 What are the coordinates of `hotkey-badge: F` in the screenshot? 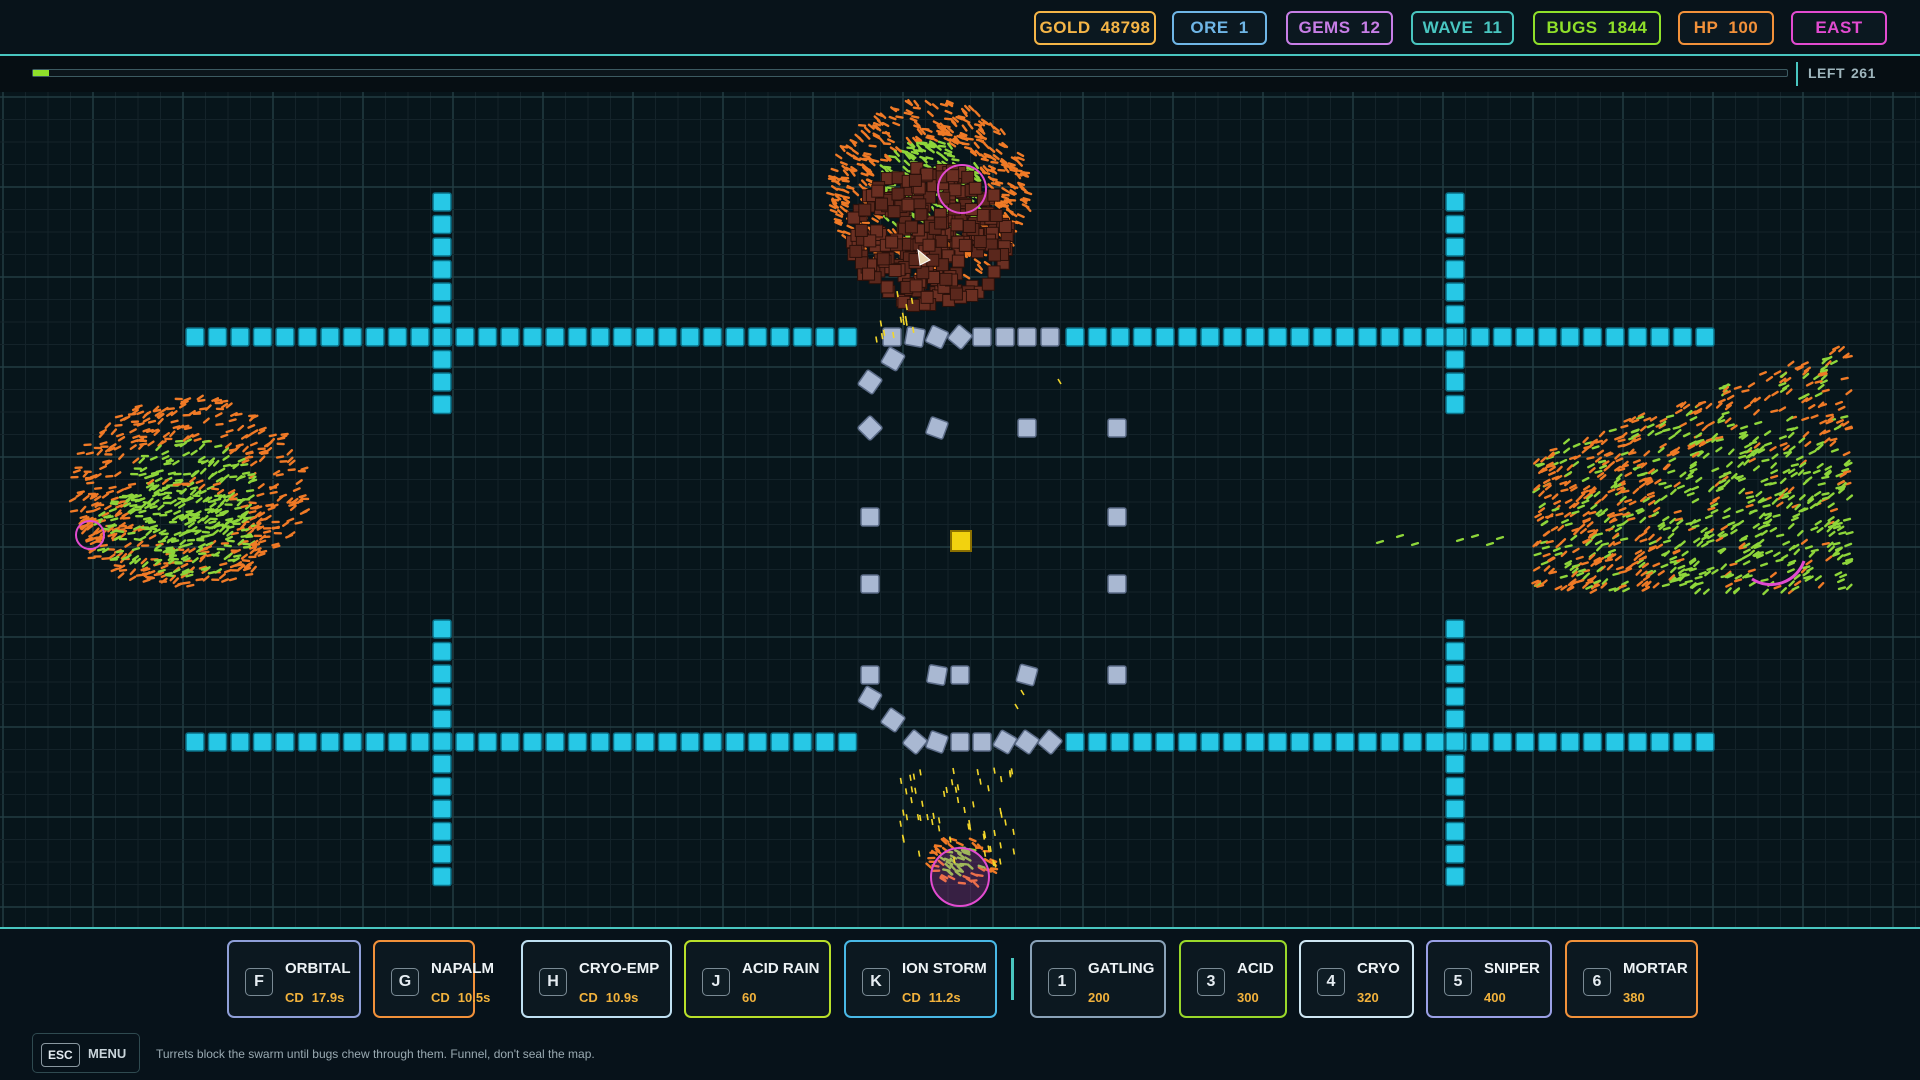 It's located at (259, 982).